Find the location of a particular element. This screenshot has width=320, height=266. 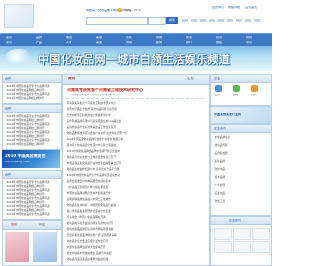

hero-banner: 中国化妆品网一城市白领生活娱乐频道 is located at coordinates (136, 58).